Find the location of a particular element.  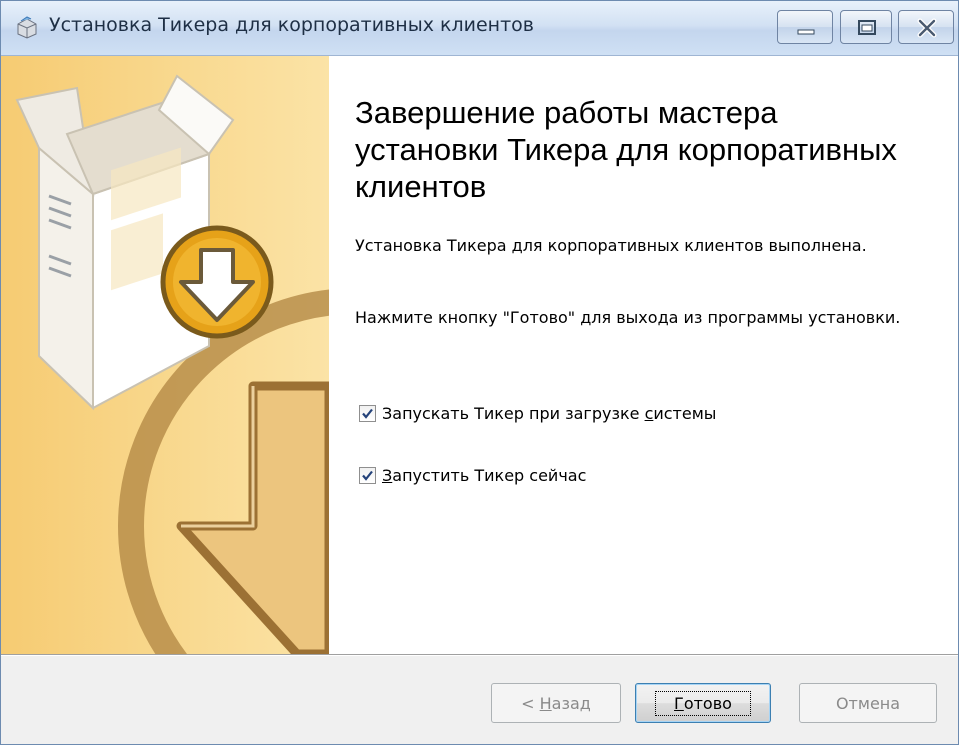

launch-now-label: Запустить Тикер сейчас is located at coordinates (484, 475).